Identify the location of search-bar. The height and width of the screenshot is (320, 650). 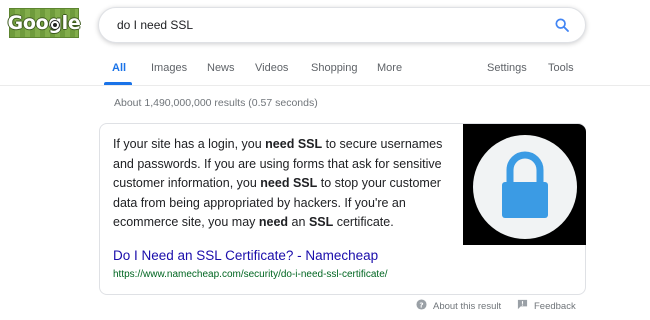
(342, 25).